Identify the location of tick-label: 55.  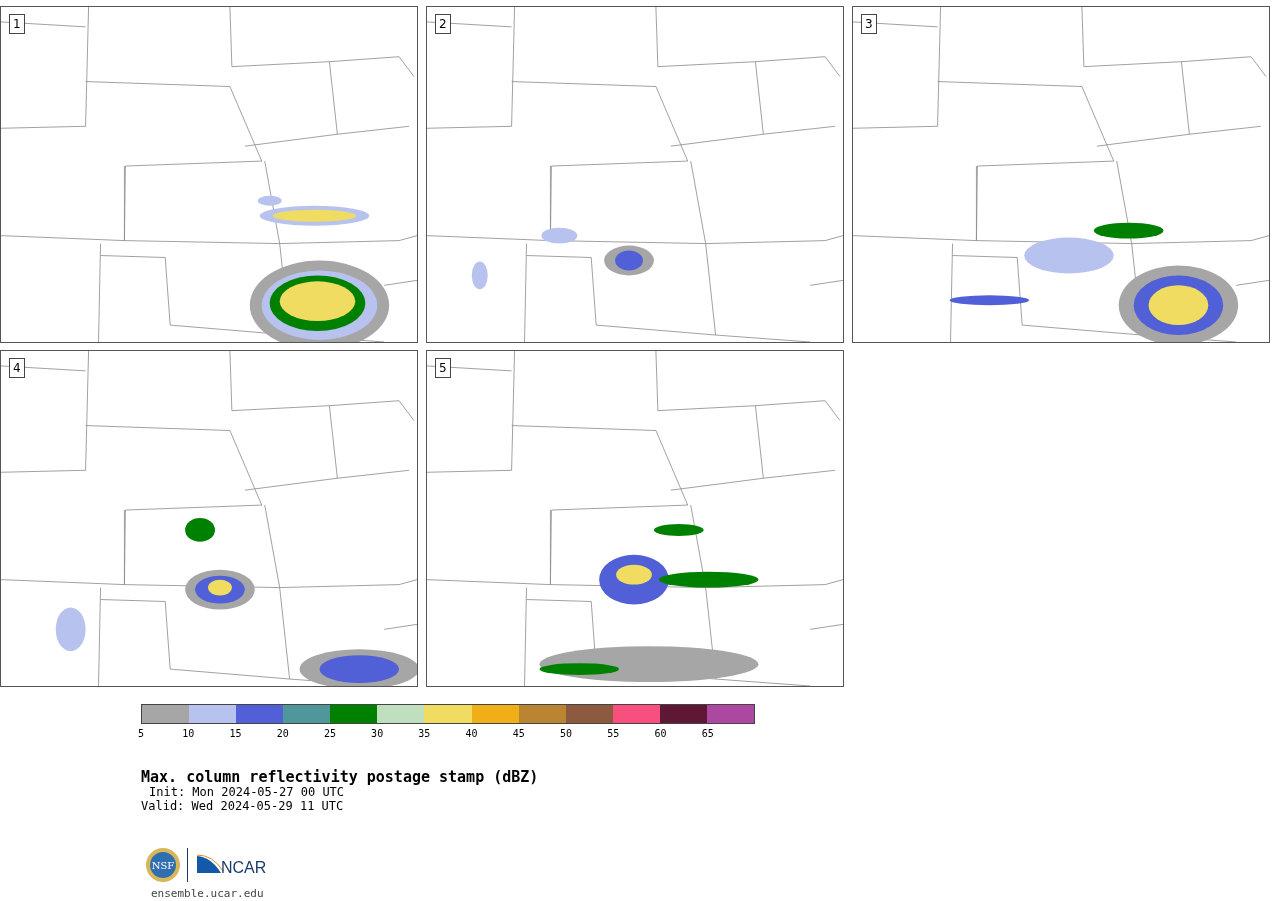
(613, 733).